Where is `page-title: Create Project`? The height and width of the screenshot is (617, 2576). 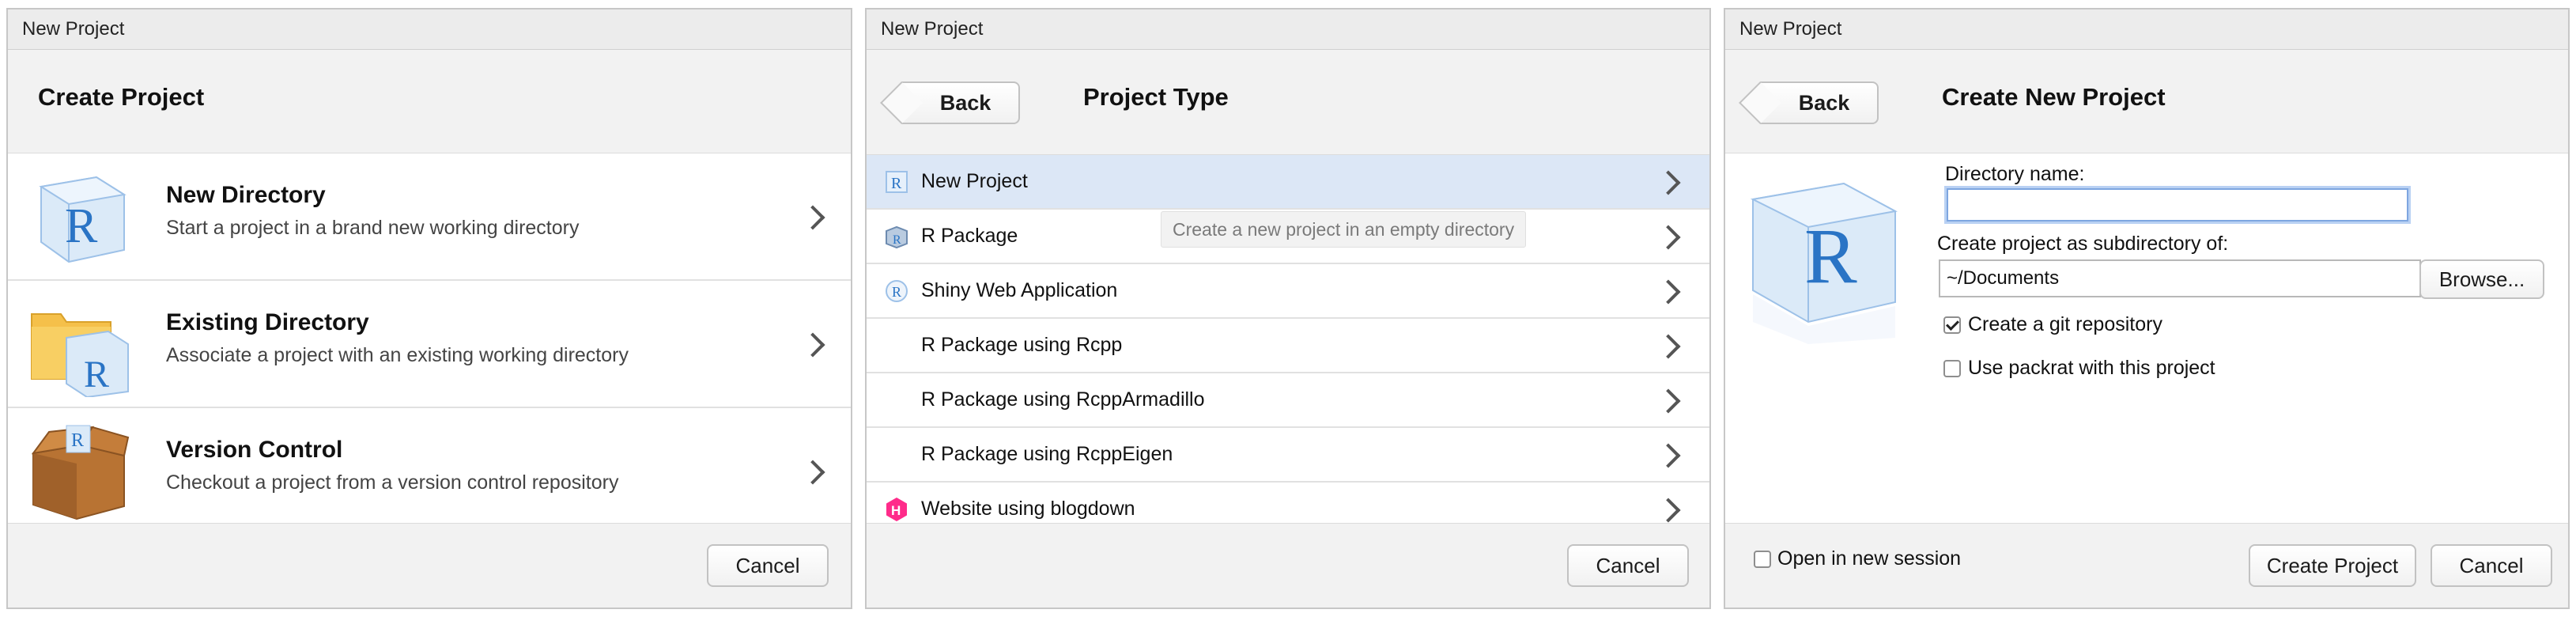
page-title: Create Project is located at coordinates (121, 97).